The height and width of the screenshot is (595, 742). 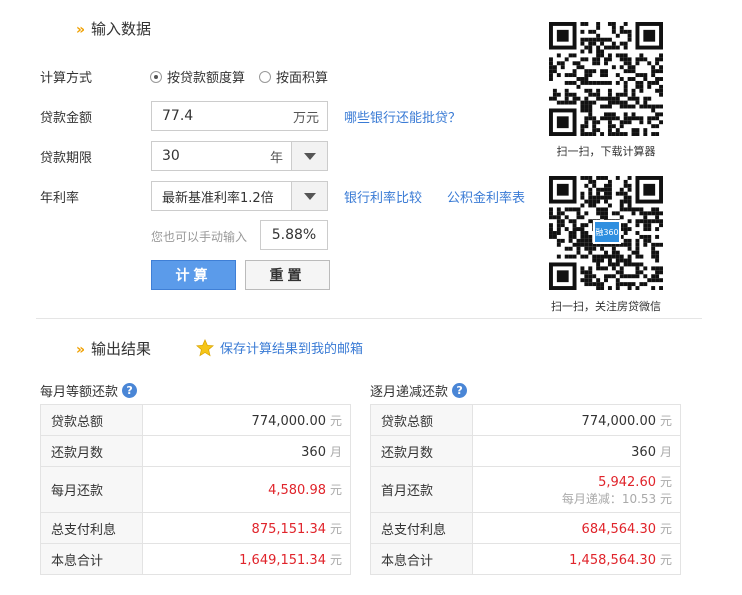 I want to click on chevron-right-icon: », so click(x=81, y=350).